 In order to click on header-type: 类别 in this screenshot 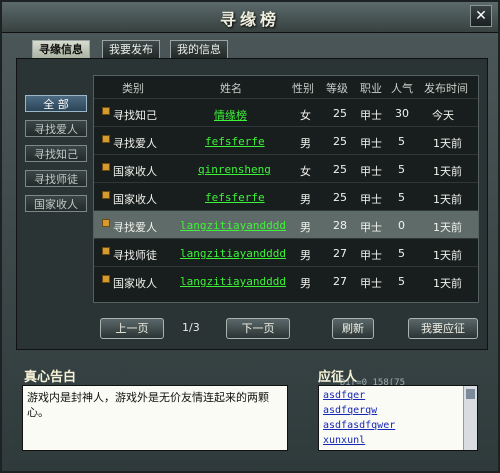, I will do `click(133, 88)`.